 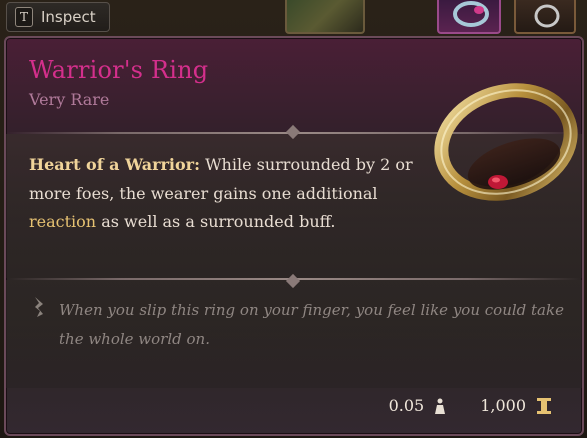 What do you see at coordinates (440, 406) in the screenshot?
I see `weight-icon` at bounding box center [440, 406].